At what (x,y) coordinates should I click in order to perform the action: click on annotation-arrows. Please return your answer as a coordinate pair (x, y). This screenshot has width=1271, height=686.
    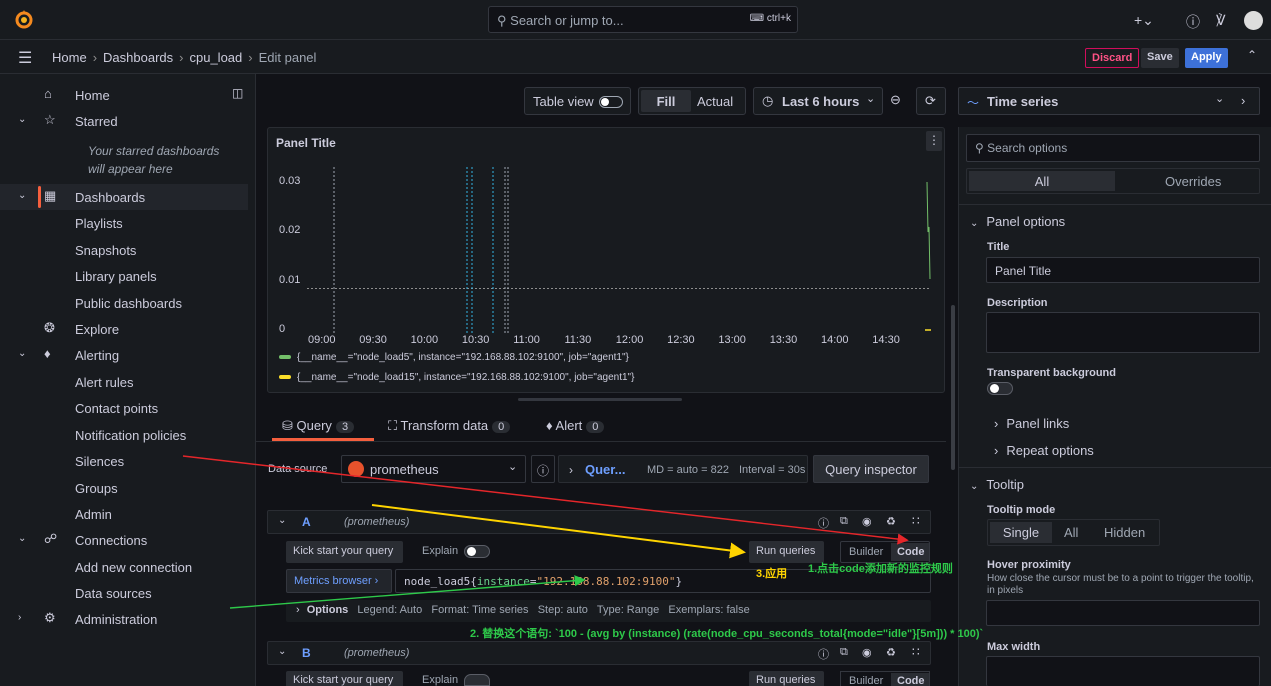
    Looking at the image, I should click on (545, 532).